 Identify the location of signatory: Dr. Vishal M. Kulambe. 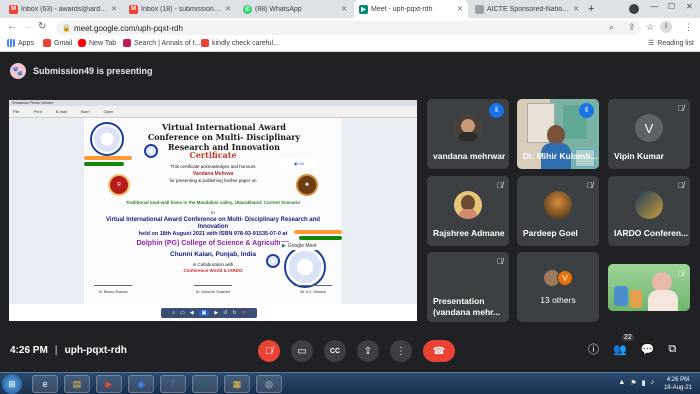
(213, 292).